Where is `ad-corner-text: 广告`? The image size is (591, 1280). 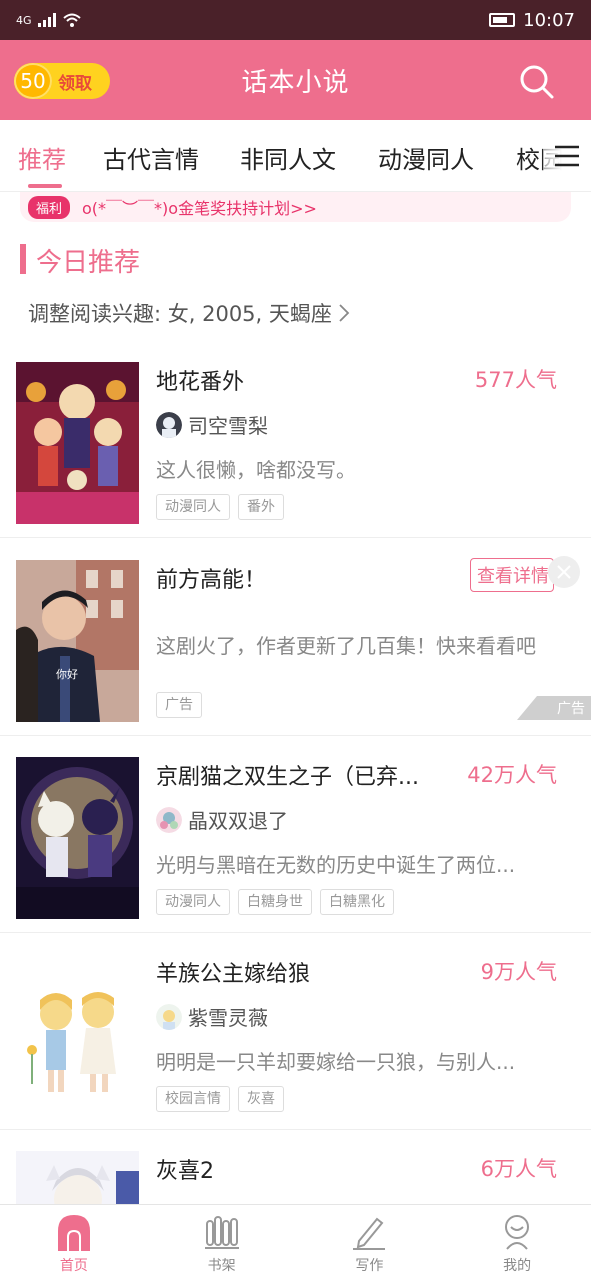 ad-corner-text: 广告 is located at coordinates (571, 709).